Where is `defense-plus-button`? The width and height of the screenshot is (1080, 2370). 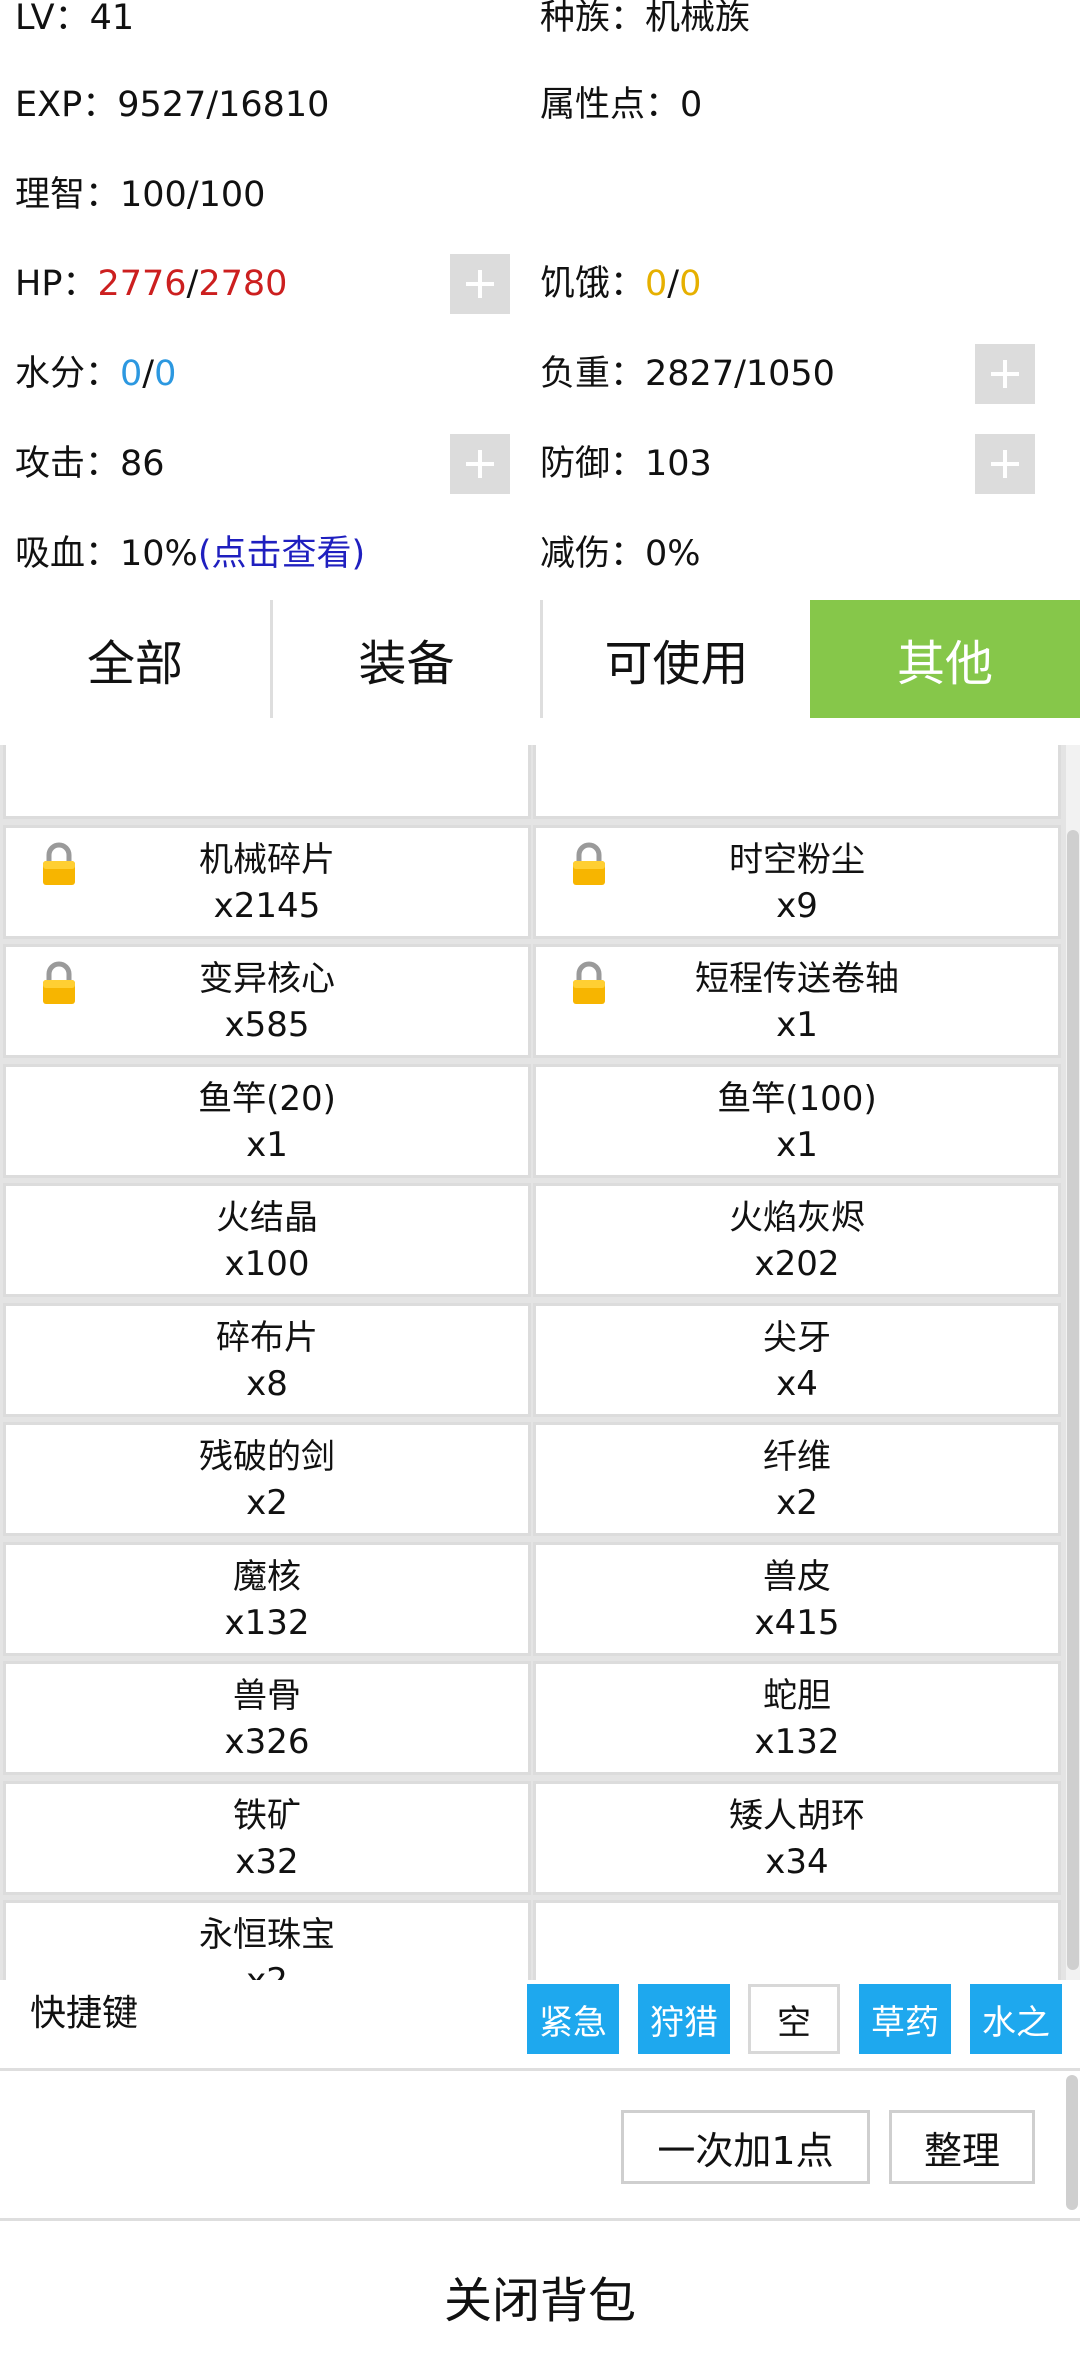 defense-plus-button is located at coordinates (1005, 464).